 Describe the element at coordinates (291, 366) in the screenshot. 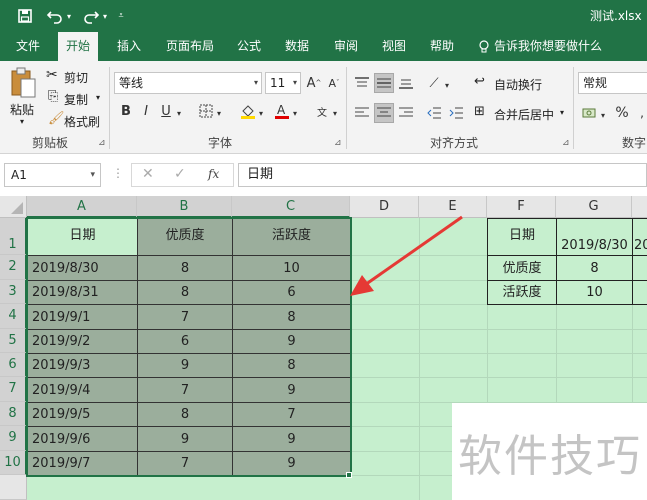

I see `cell-activity: 8` at that location.